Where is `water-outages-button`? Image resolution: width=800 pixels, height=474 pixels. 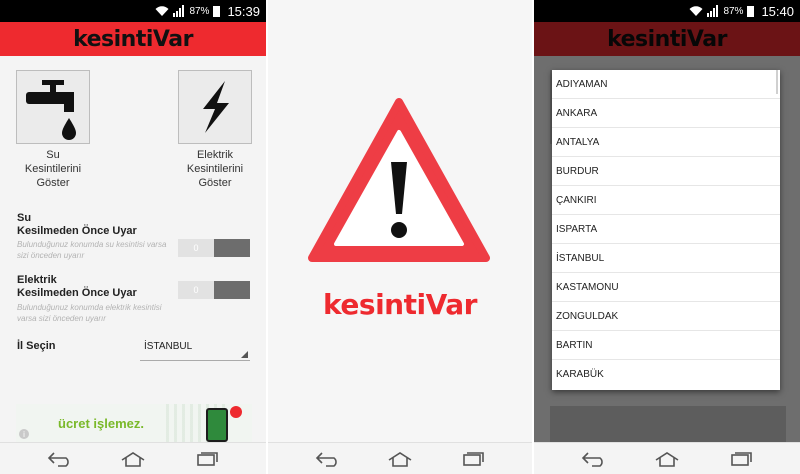 water-outages-button is located at coordinates (53, 107).